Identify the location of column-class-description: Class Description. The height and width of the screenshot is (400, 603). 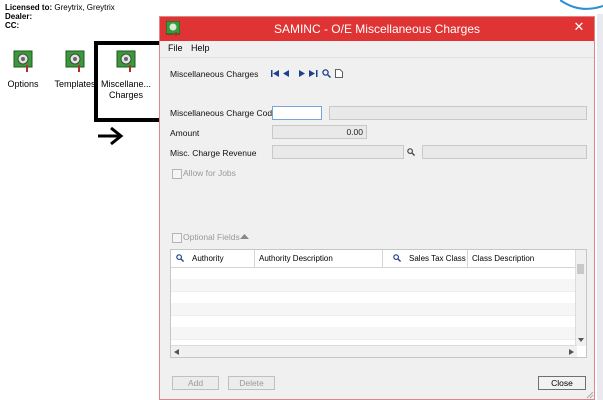
(522, 258).